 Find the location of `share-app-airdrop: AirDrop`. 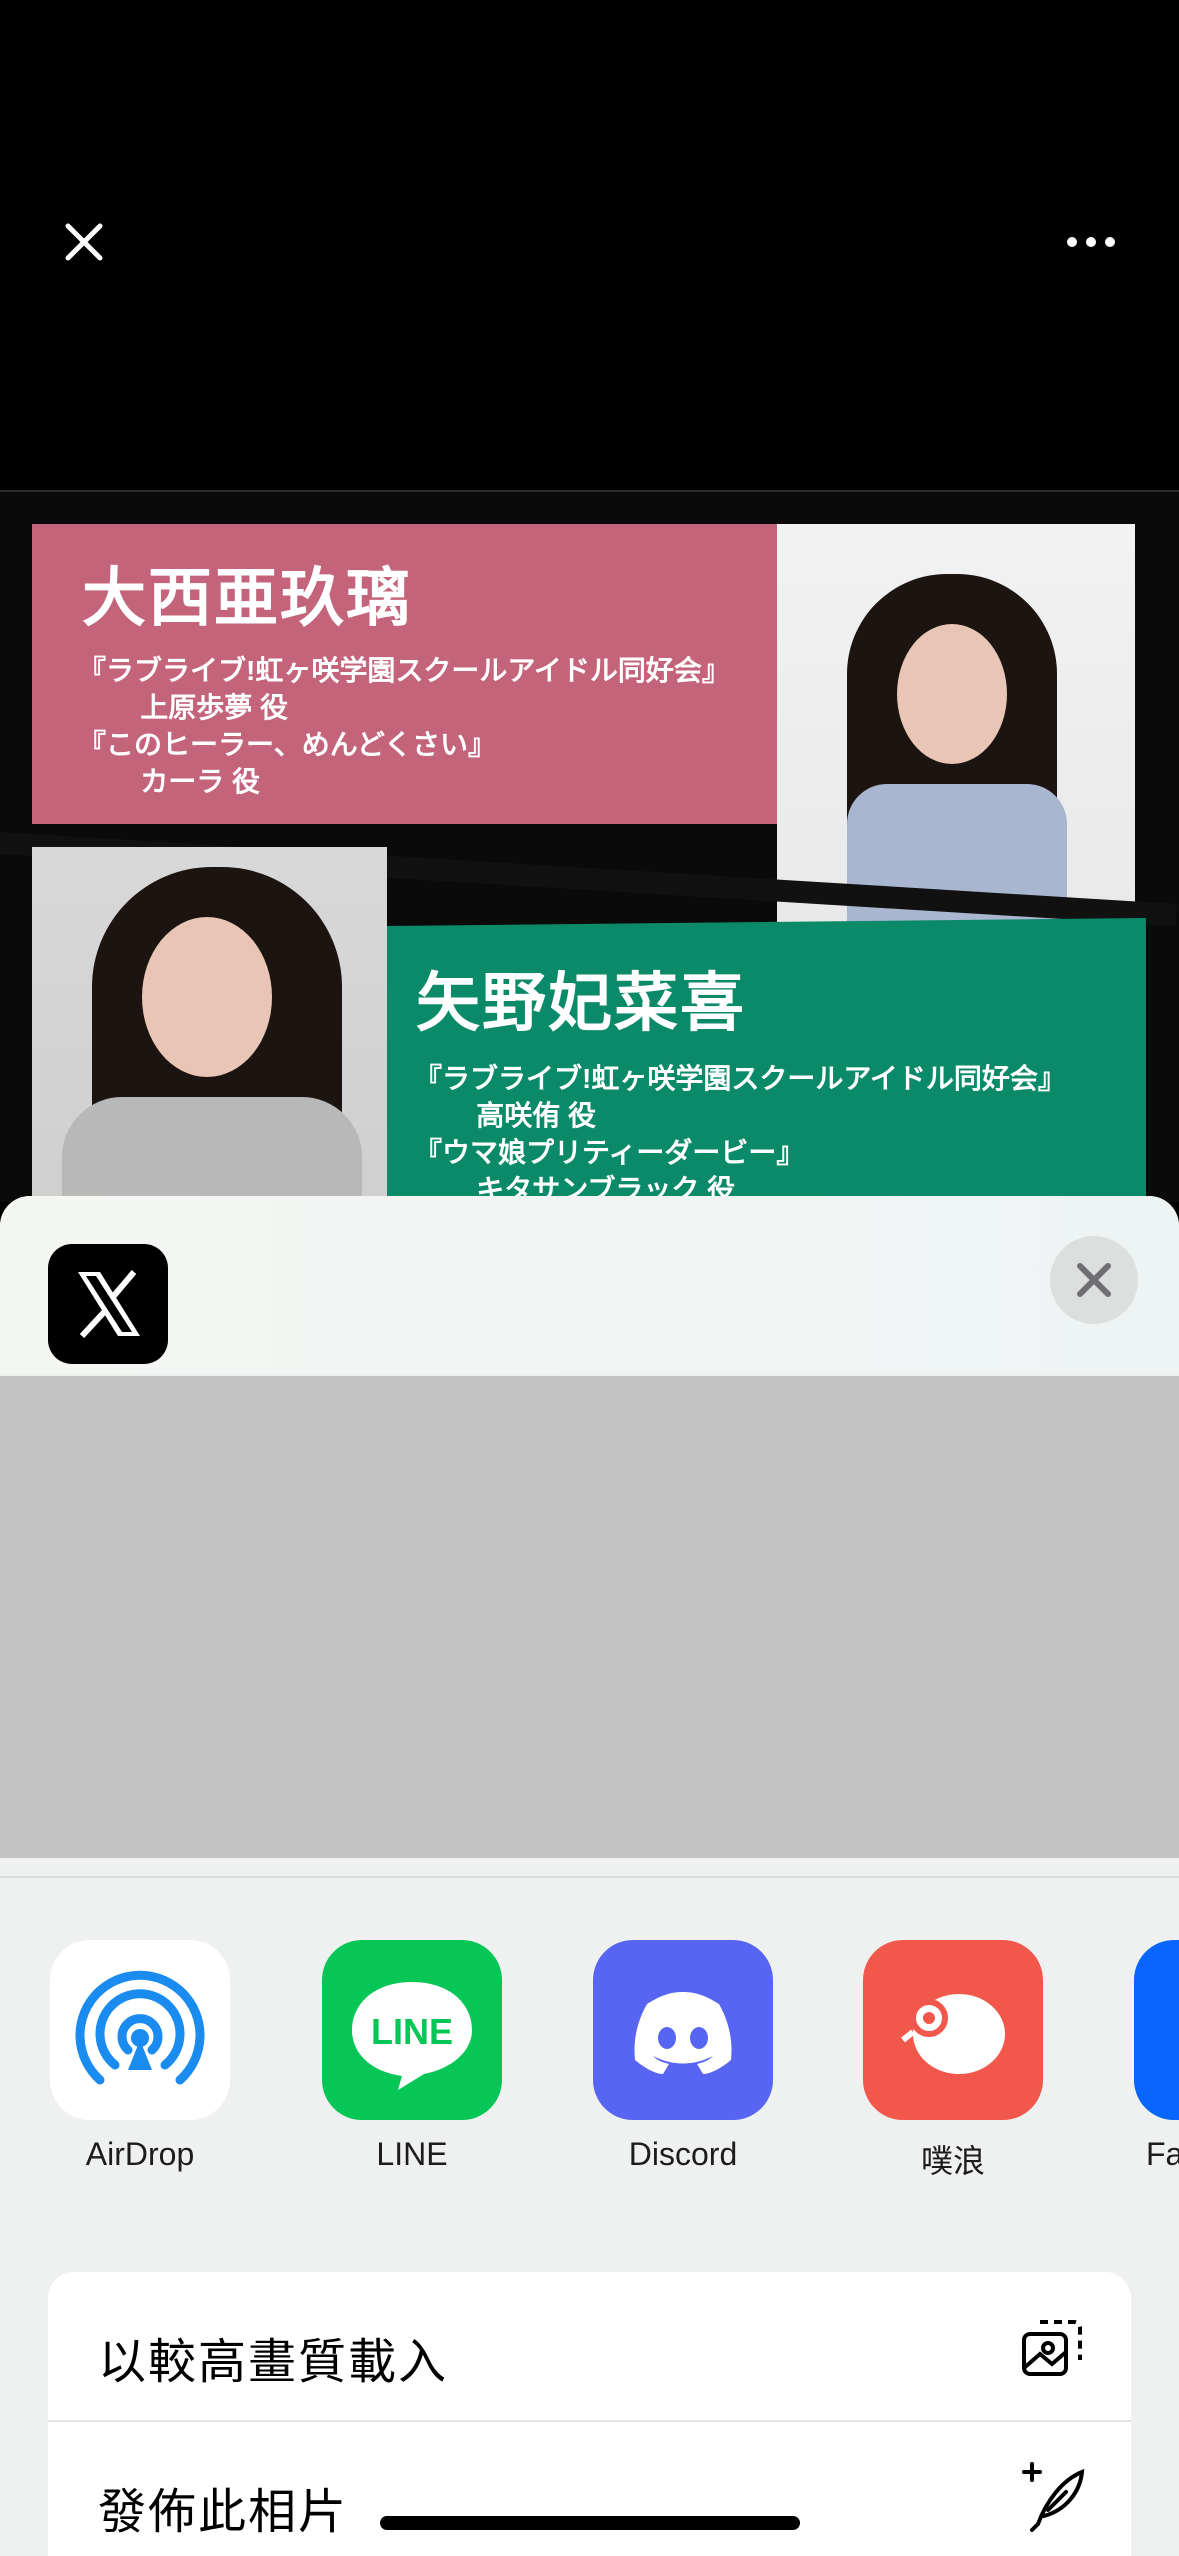

share-app-airdrop: AirDrop is located at coordinates (140, 2056).